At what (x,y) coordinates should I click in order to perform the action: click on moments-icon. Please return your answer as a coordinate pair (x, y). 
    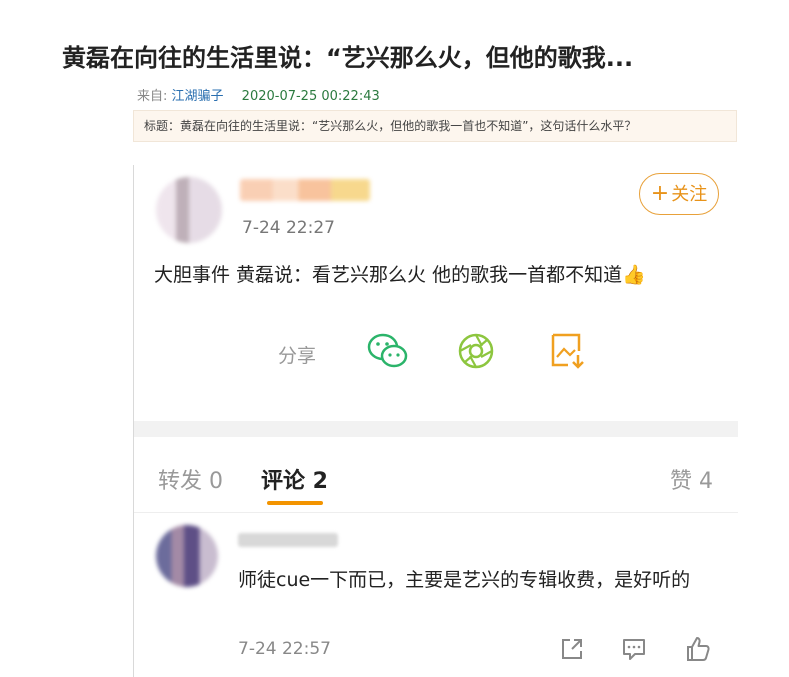
    Looking at the image, I should click on (478, 351).